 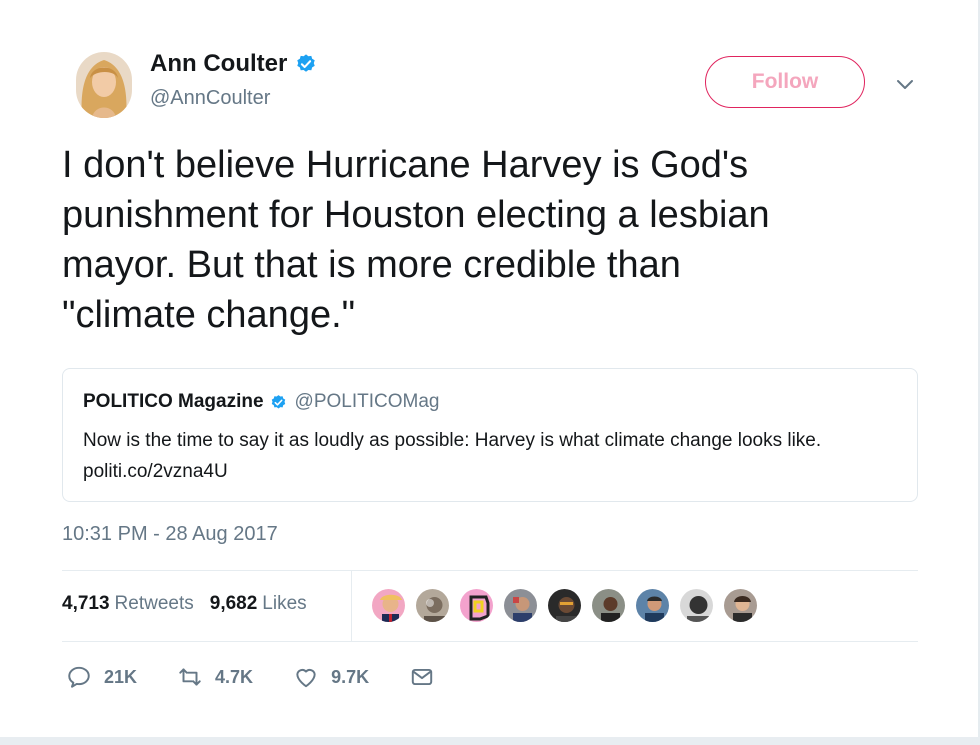 I want to click on like-action: 9.7K, so click(x=331, y=677).